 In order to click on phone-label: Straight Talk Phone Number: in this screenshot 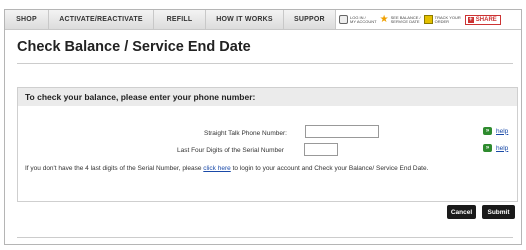, I will do `click(245, 133)`.